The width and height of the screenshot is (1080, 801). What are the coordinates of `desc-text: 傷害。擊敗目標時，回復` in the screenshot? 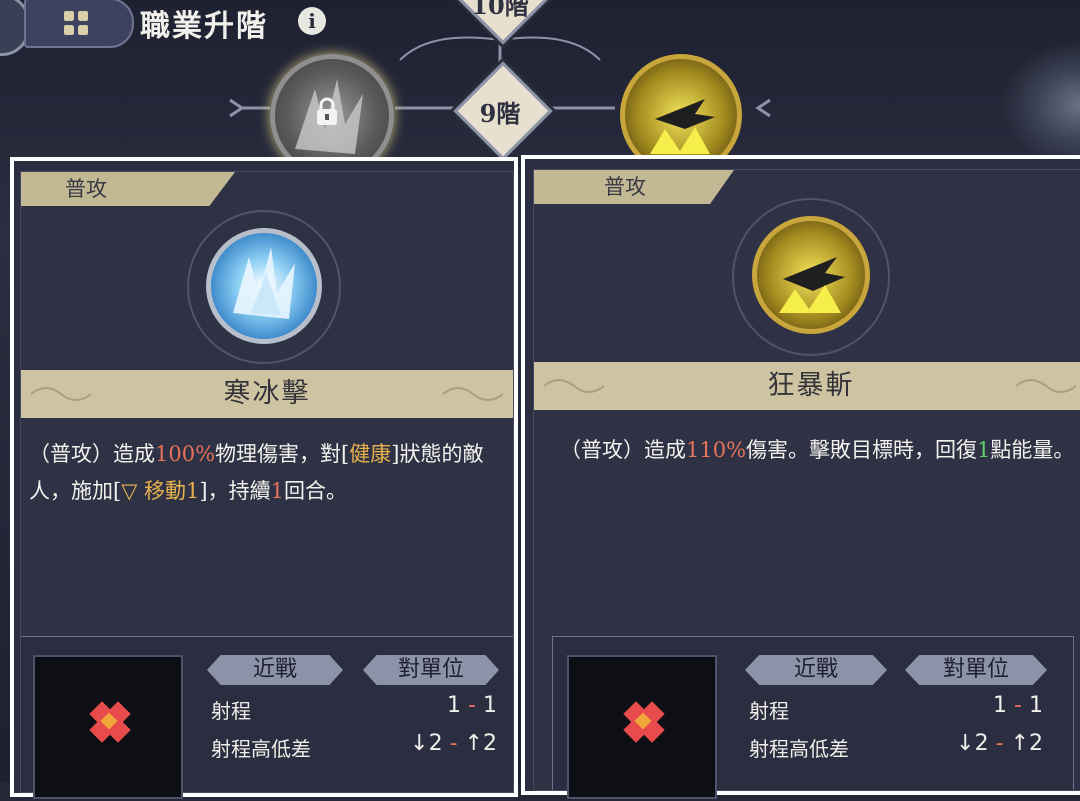 It's located at (862, 450).